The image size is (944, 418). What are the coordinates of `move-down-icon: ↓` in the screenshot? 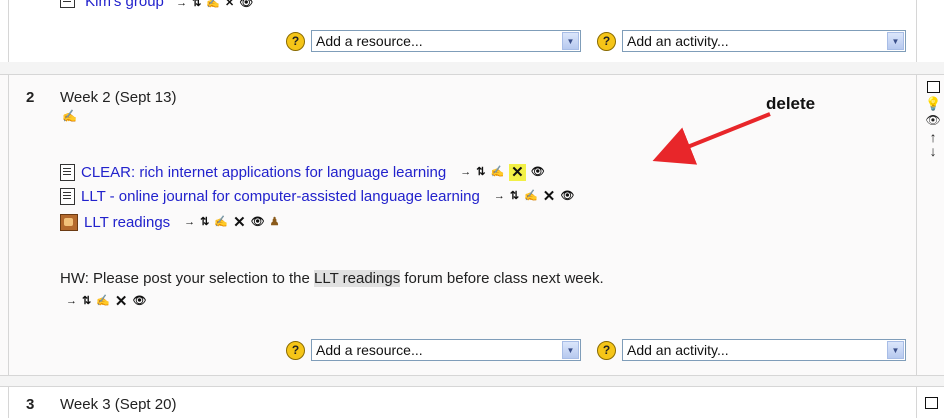 It's located at (933, 151).